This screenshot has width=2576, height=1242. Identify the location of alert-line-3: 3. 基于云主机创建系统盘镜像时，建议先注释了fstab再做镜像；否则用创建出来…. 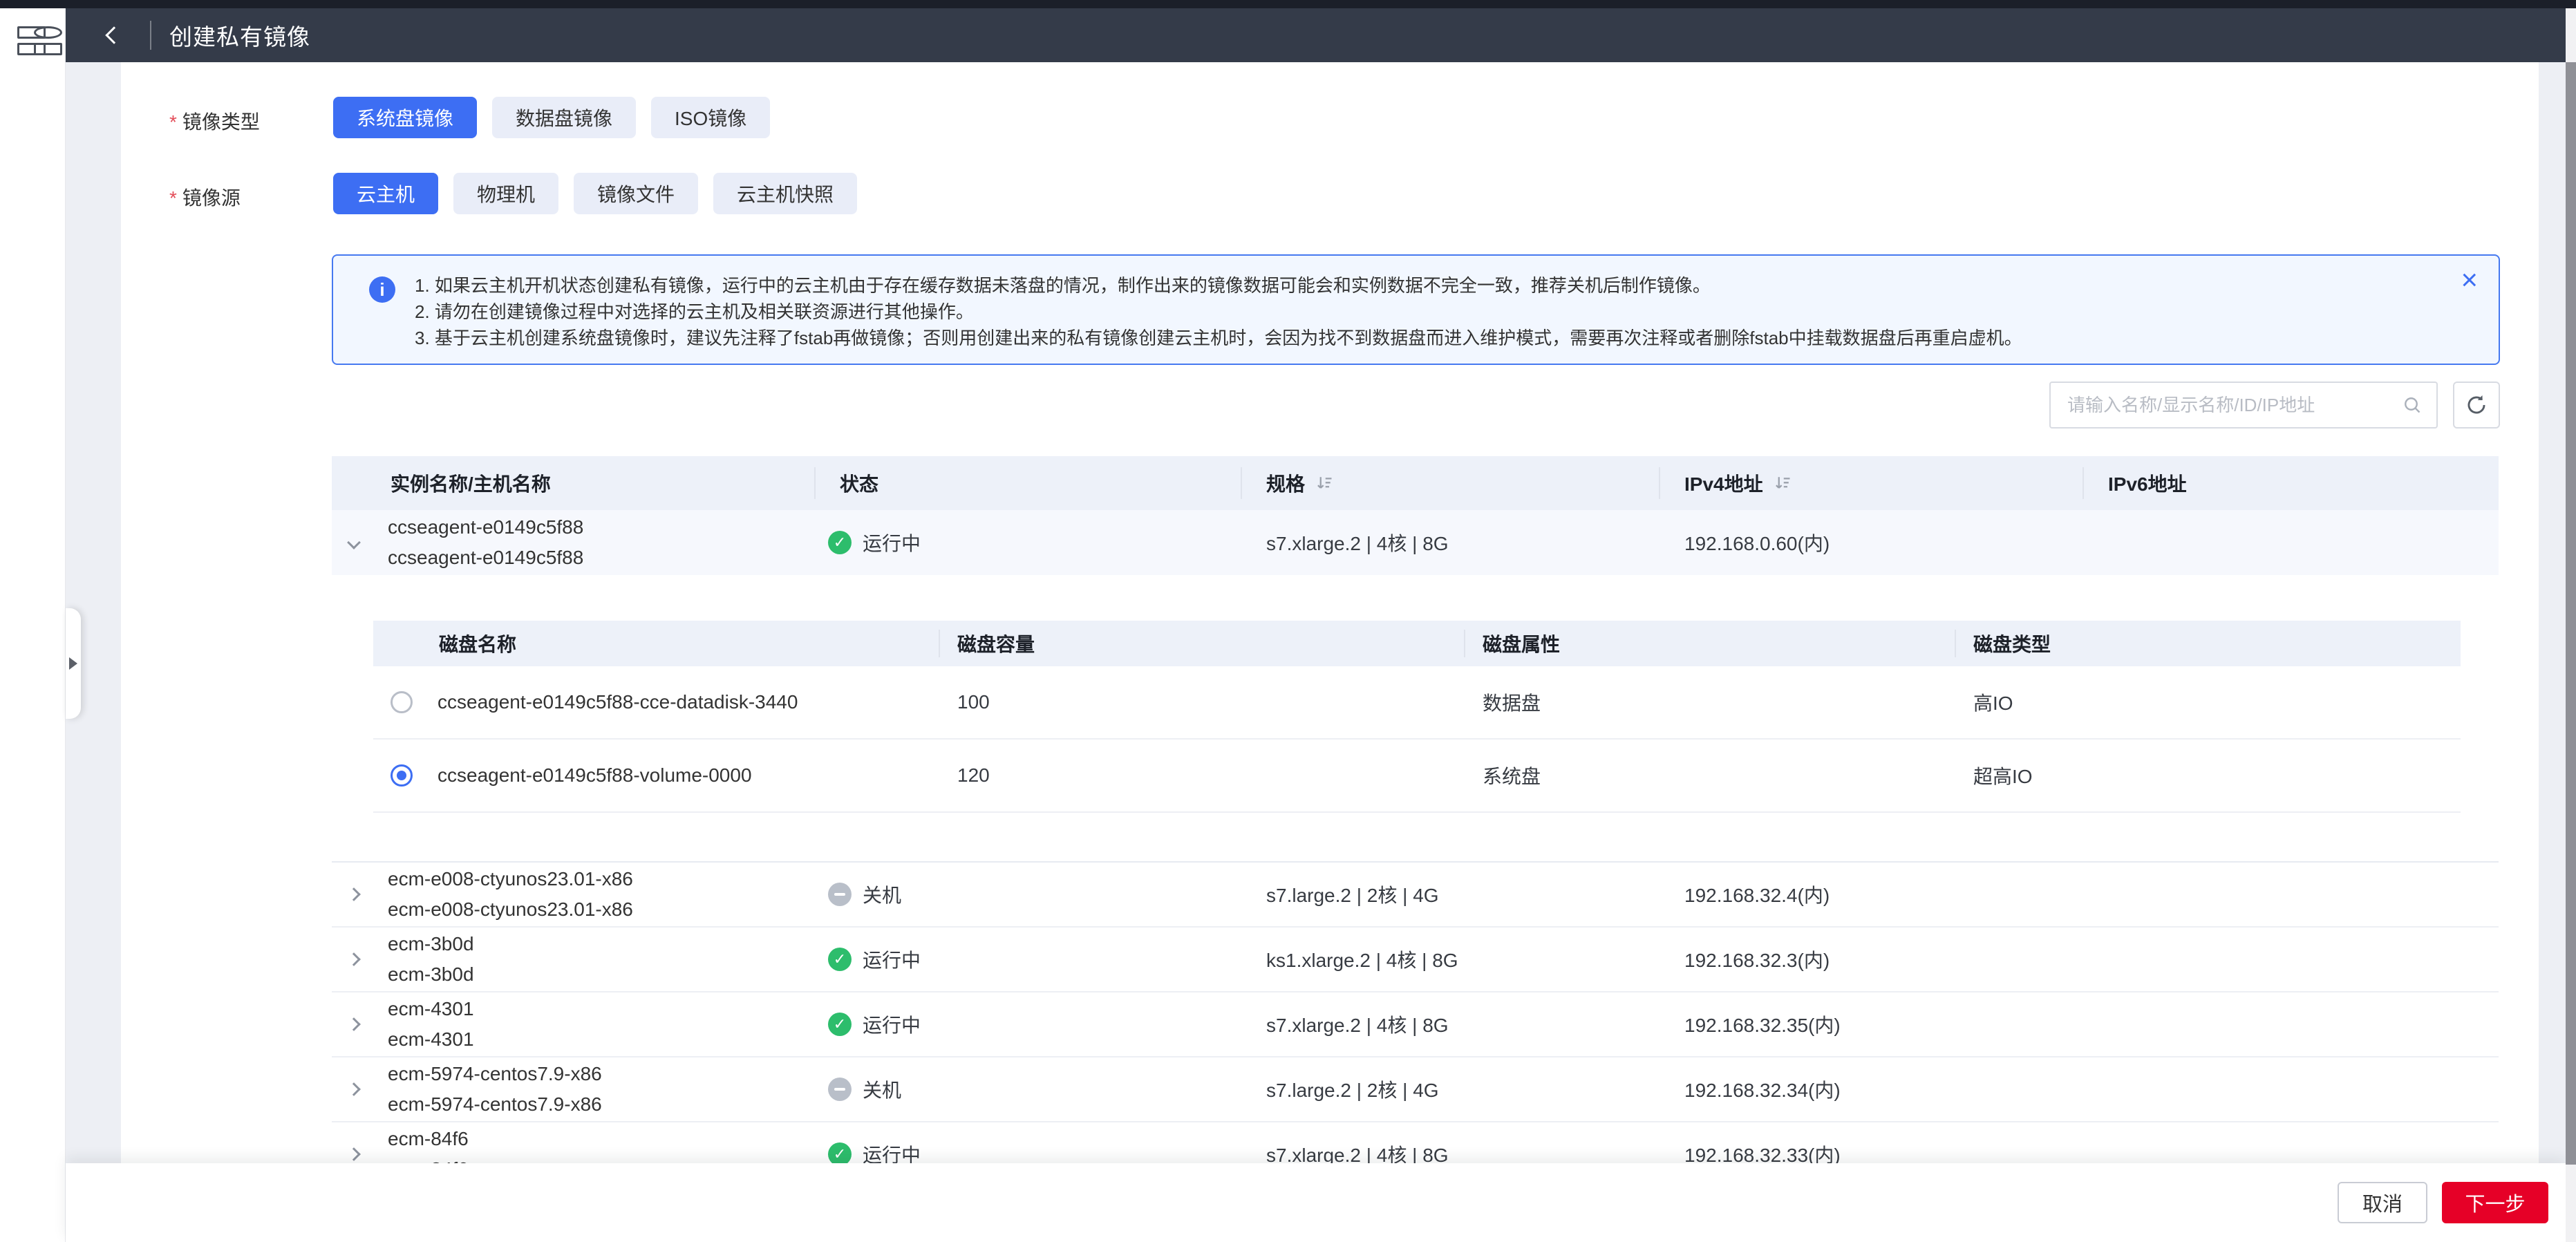
(1218, 338).